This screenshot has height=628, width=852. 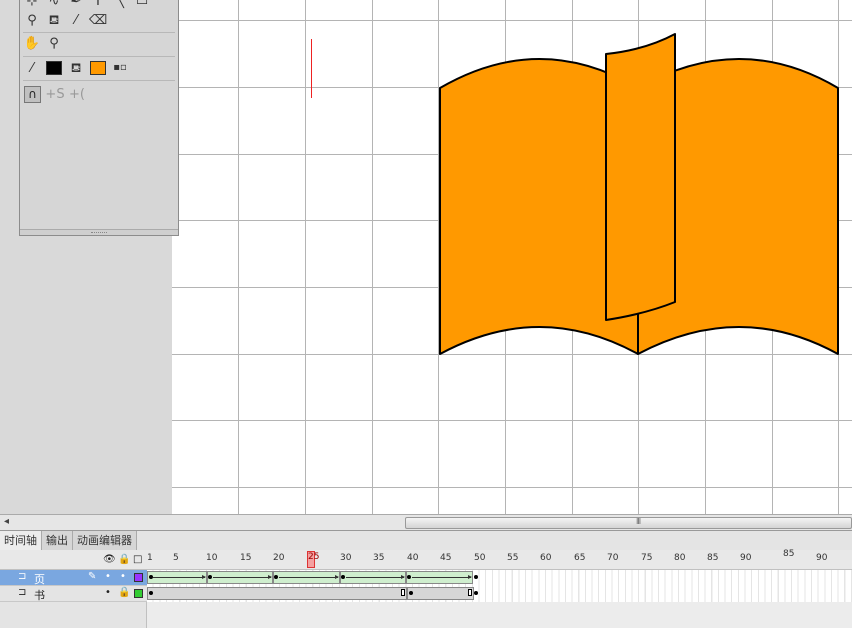 What do you see at coordinates (54, 68) in the screenshot?
I see `stroke-color-swatch` at bounding box center [54, 68].